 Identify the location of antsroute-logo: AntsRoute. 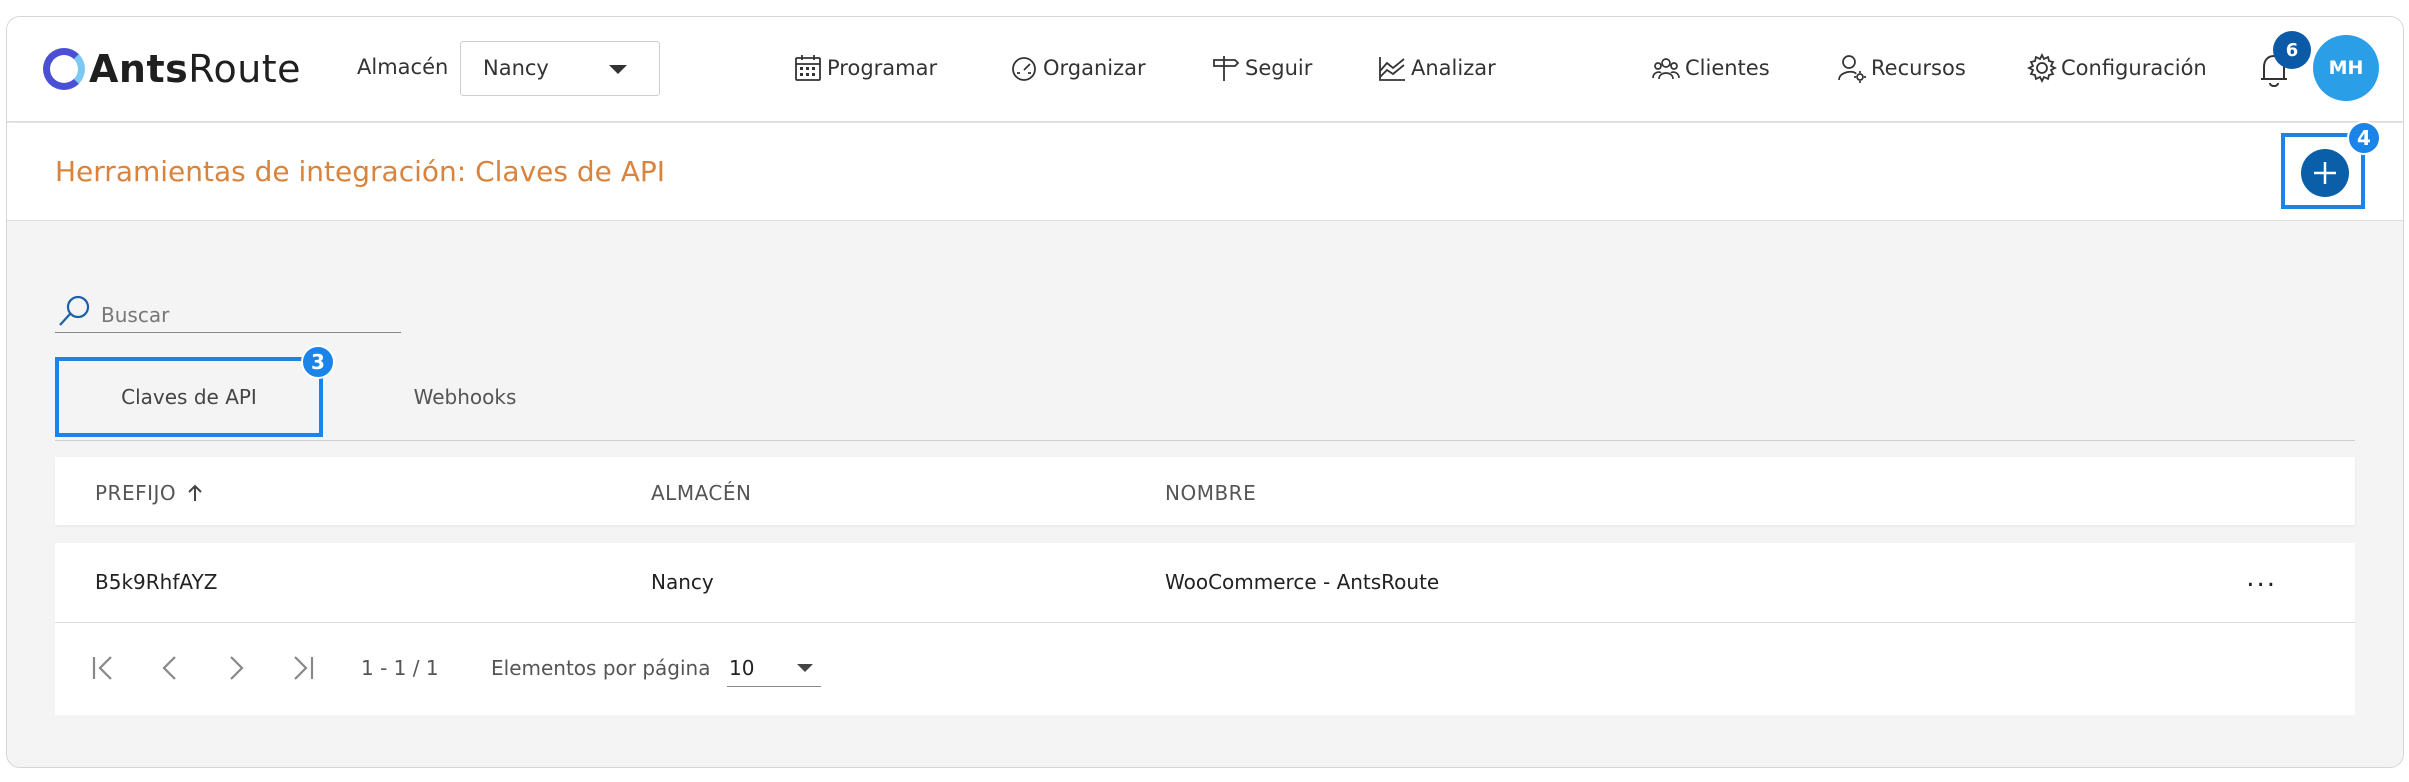
(172, 69).